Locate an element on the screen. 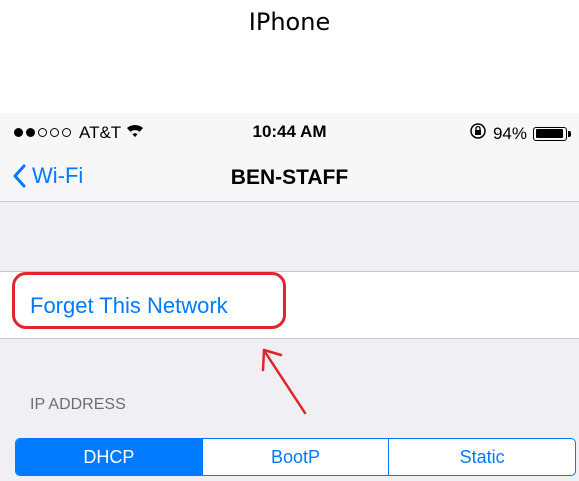 The height and width of the screenshot is (481, 579). segment-bootp: BootP is located at coordinates (295, 457).